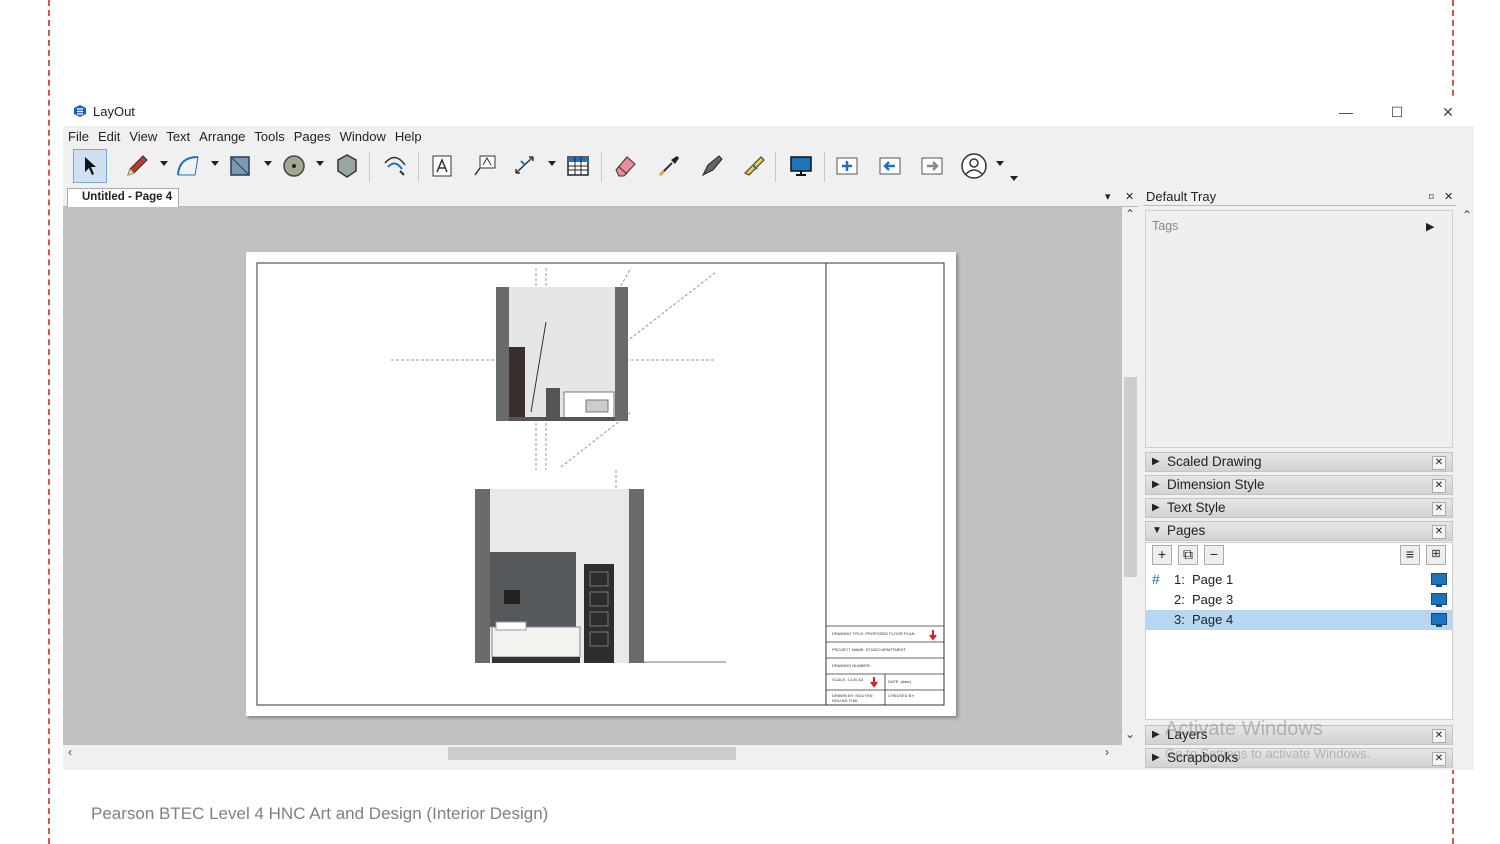 The width and height of the screenshot is (1500, 844). I want to click on scroll-right-icon: ›, so click(1107, 752).